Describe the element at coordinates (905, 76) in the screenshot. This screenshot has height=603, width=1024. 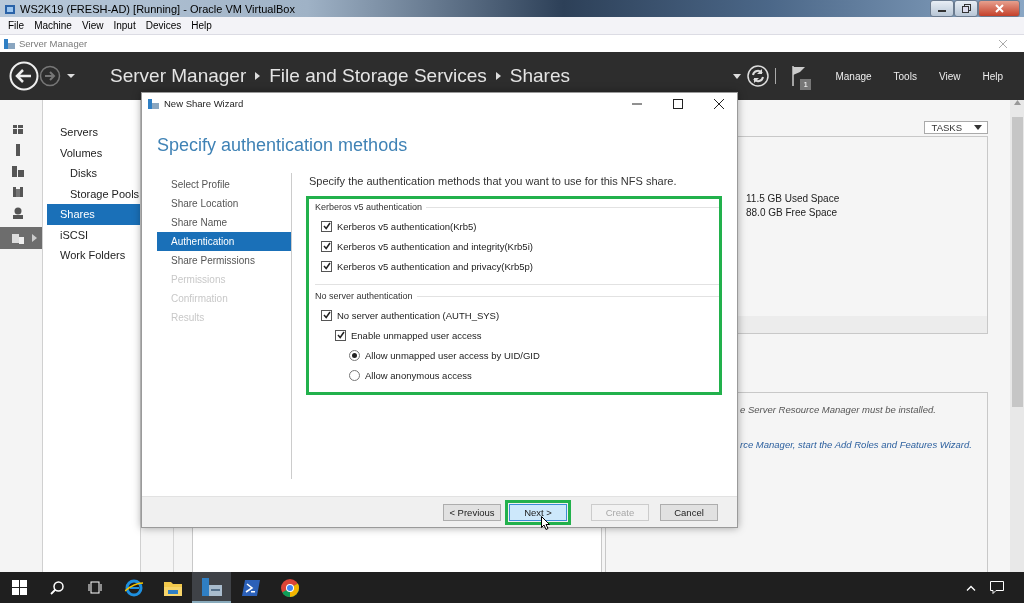
I see `menu-item: Tools` at that location.